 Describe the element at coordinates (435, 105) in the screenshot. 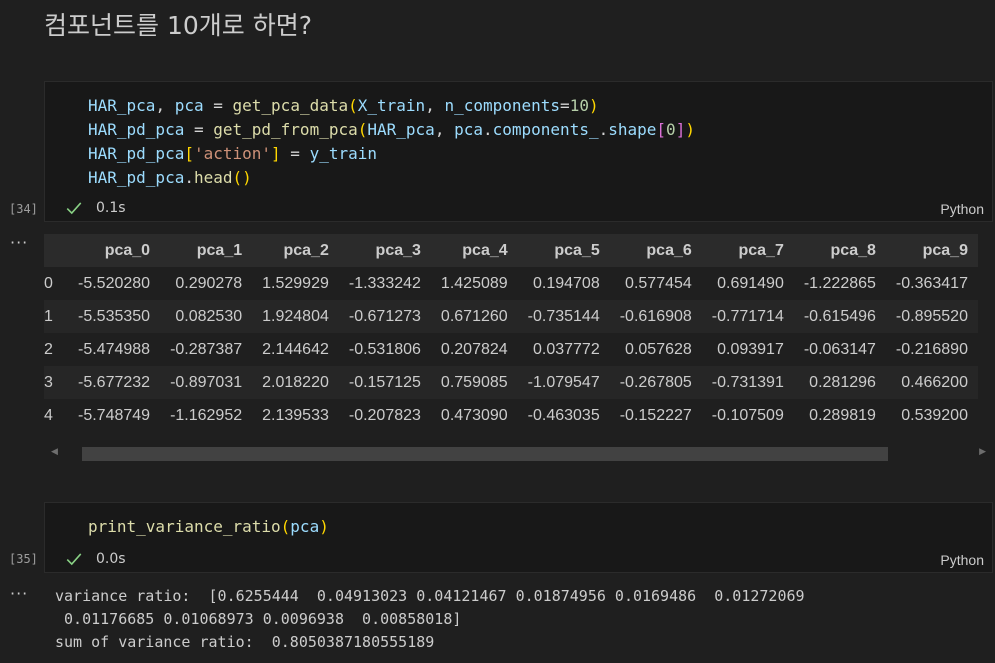

I see `code-token: ,` at that location.